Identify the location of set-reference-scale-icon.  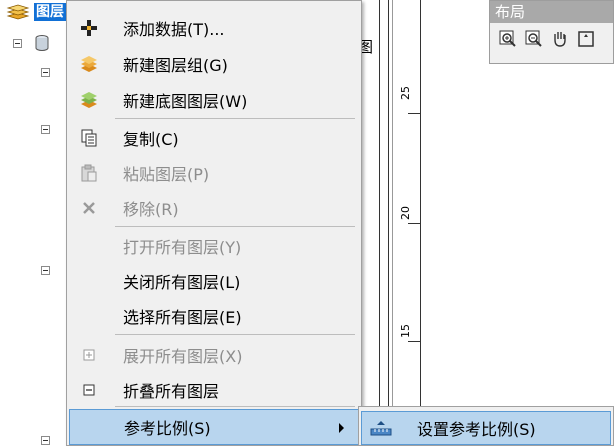
(381, 428).